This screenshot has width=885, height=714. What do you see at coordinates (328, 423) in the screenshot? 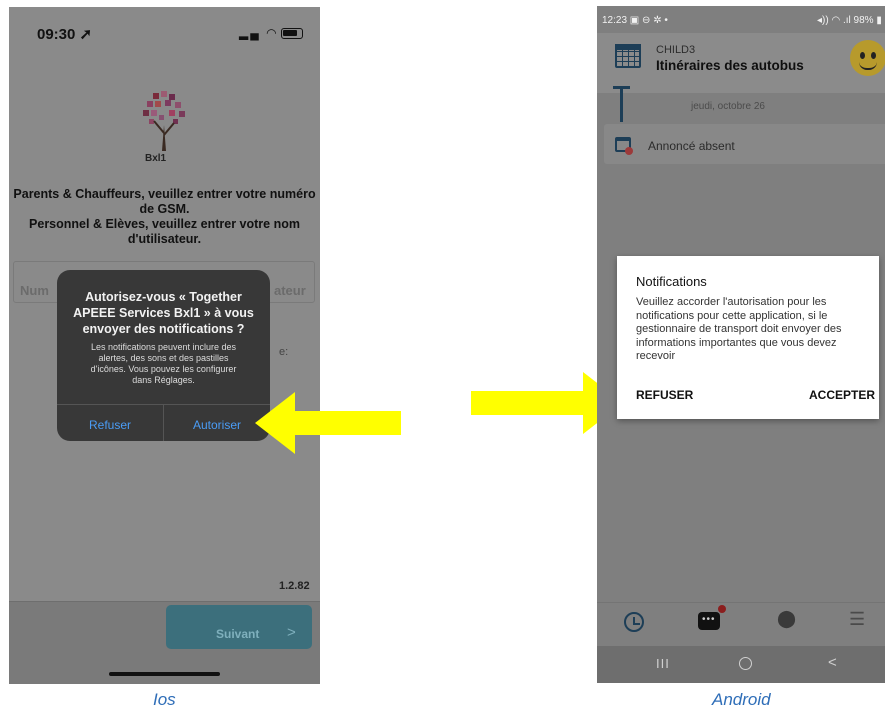
I see `left-arrow` at bounding box center [328, 423].